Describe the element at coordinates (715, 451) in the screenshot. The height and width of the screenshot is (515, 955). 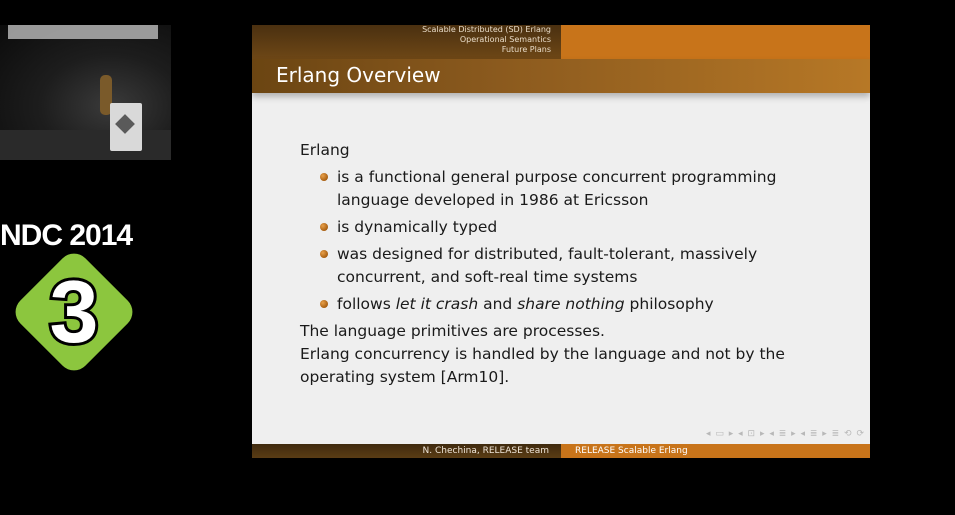
I see `footer-right-band: RELEASE Scalable Erlang` at that location.